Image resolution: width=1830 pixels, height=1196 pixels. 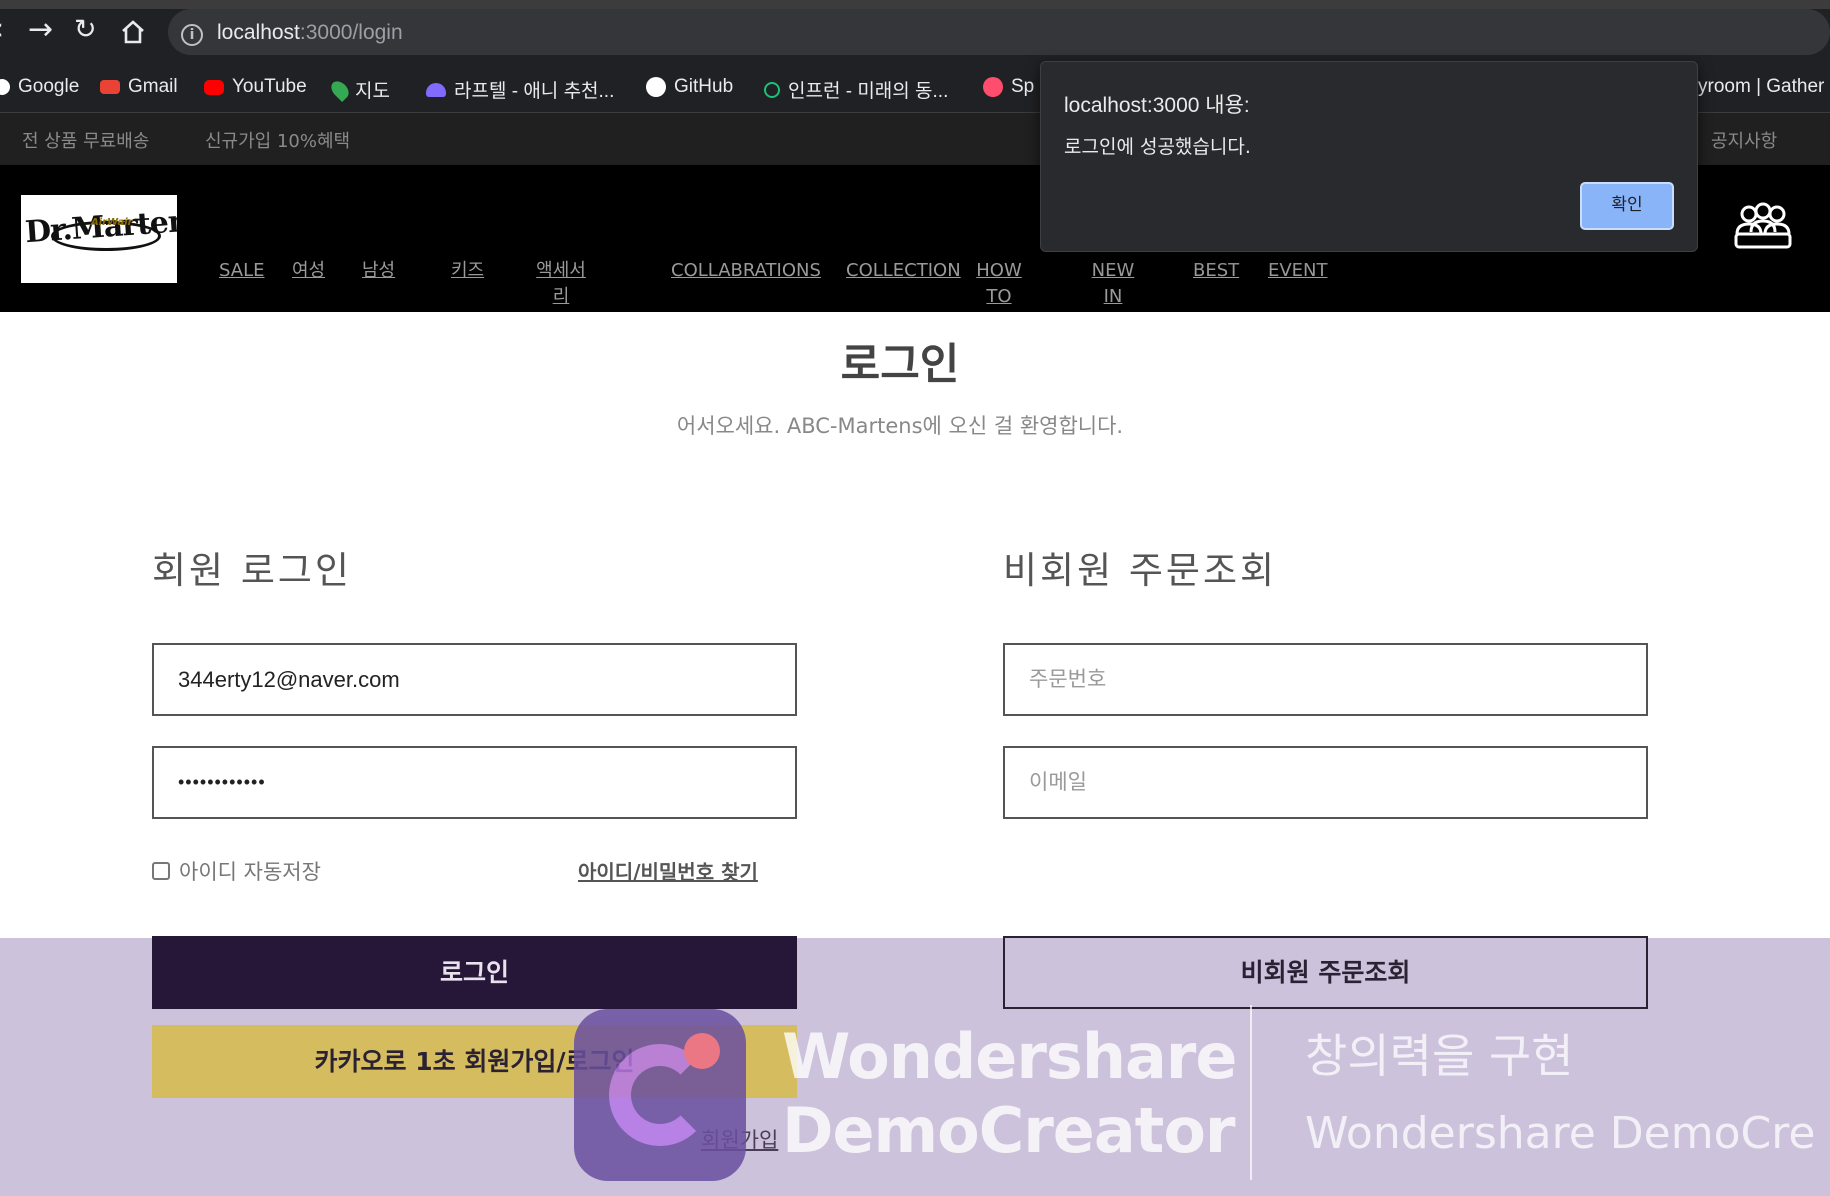 I want to click on watermark-right1: 창의력을 구현, so click(x=1439, y=1056).